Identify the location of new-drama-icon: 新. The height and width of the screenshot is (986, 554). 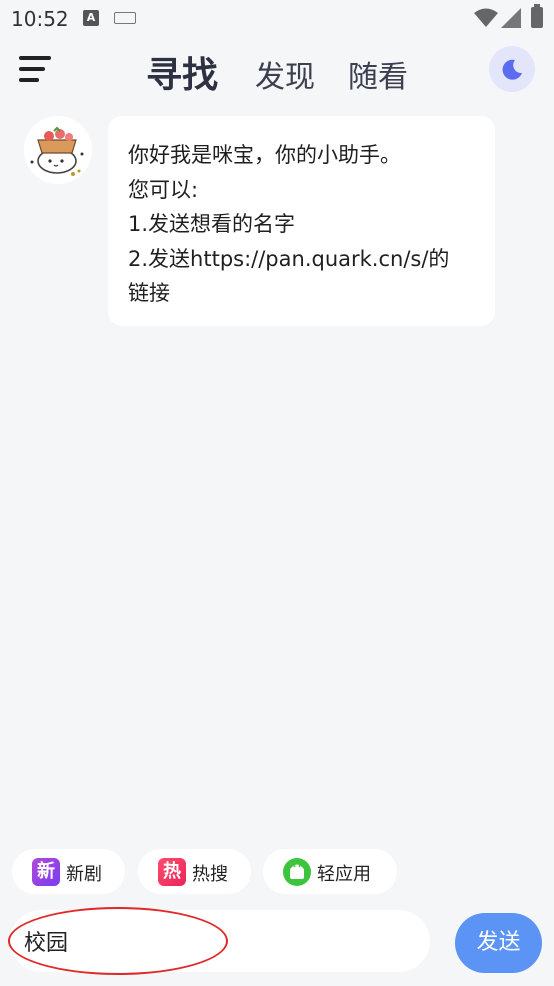
(46, 872).